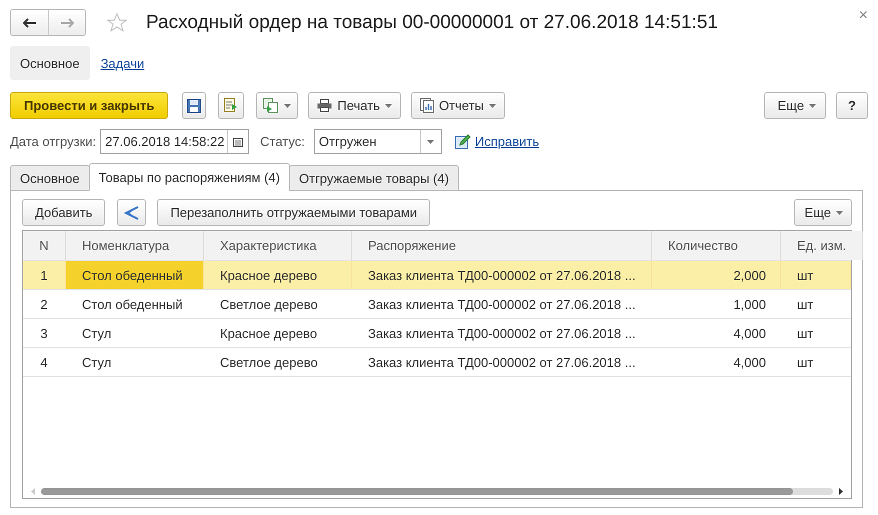  I want to click on reports-button: Отчеты, so click(457, 105).